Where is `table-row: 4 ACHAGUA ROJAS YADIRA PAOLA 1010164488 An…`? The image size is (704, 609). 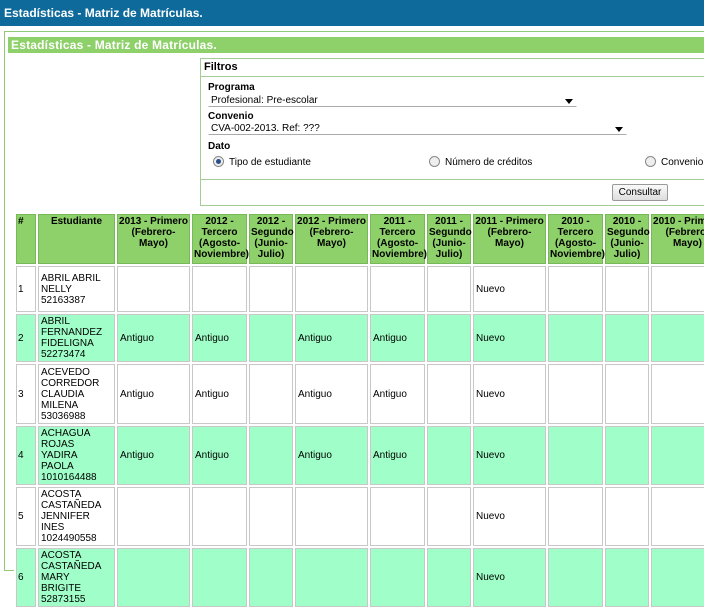
table-row: 4 ACHAGUA ROJAS YADIRA PAOLA 1010164488 An… is located at coordinates (360, 455).